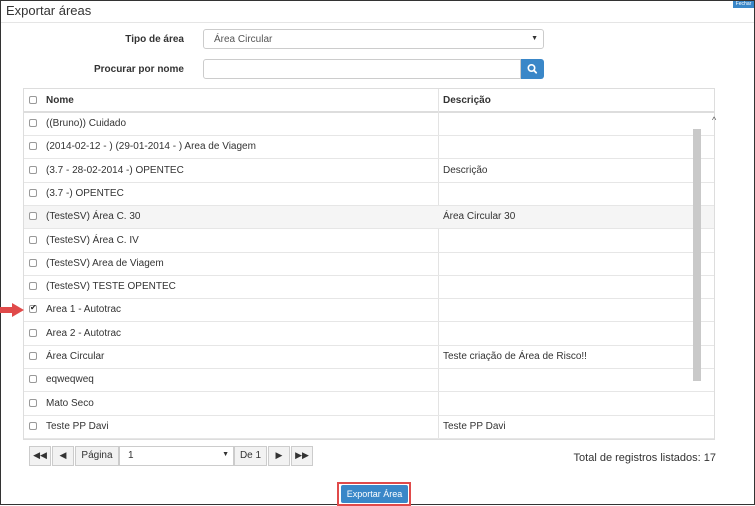 The height and width of the screenshot is (506, 755). I want to click on row-description: Teste criação de Área de Risco!!, so click(515, 356).